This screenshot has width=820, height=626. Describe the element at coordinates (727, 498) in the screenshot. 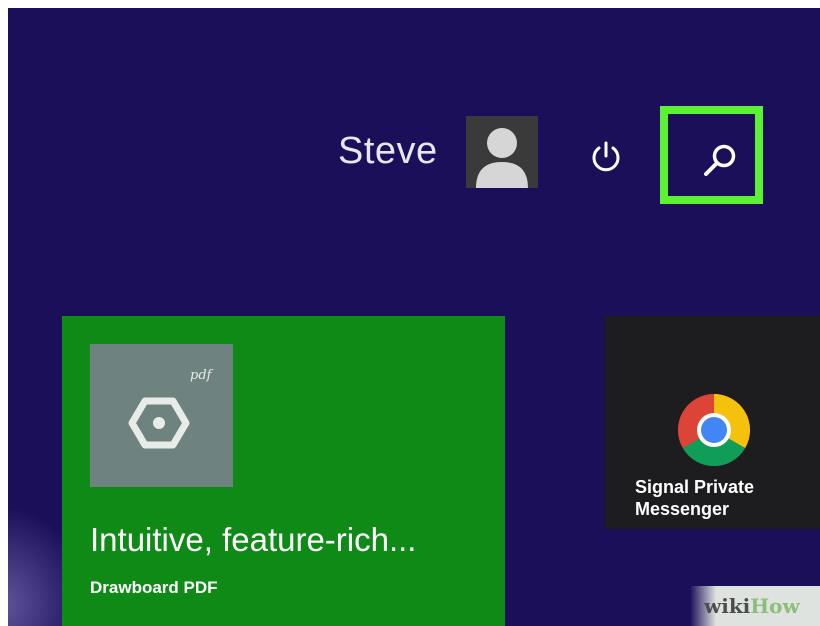

I see `tile-label: Signal Private Messenger` at that location.